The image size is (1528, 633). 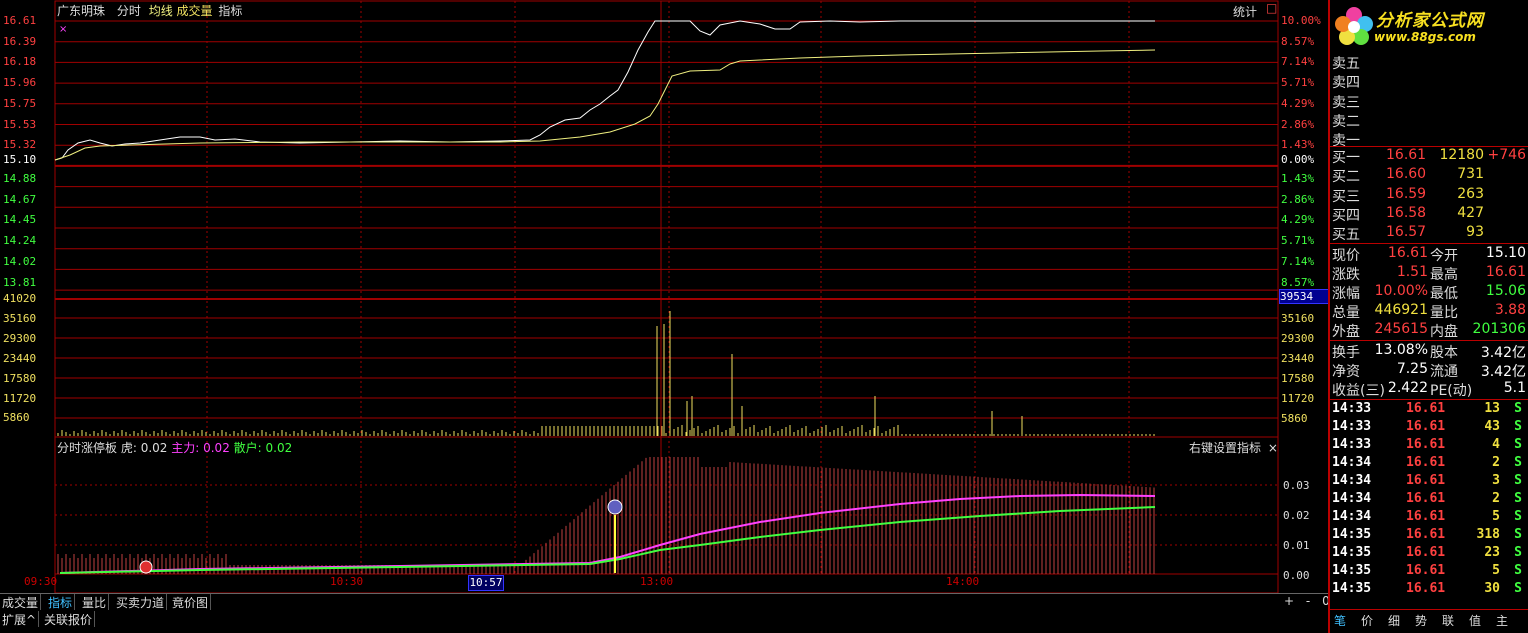 I want to click on buy-order-volume: 731, so click(x=1470, y=174).